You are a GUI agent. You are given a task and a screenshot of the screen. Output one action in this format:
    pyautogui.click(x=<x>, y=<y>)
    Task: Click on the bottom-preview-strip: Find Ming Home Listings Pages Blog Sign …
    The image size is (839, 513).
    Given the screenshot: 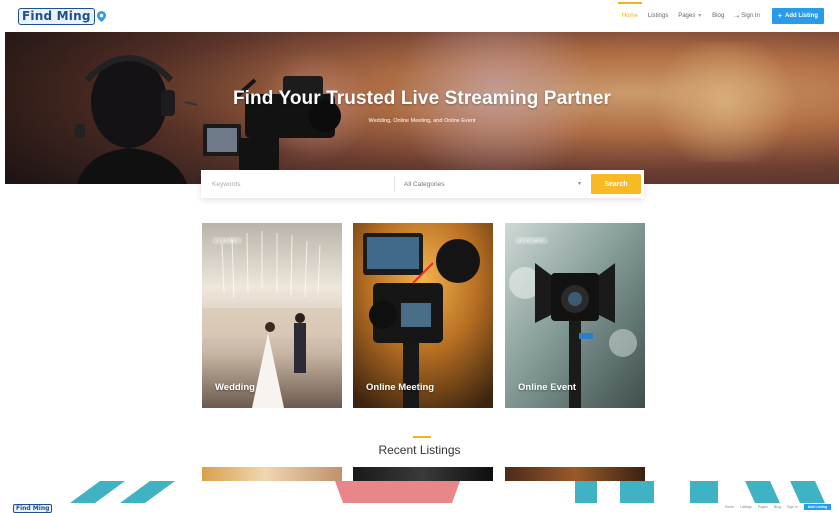 What is the action you would take?
    pyautogui.click(x=419, y=497)
    